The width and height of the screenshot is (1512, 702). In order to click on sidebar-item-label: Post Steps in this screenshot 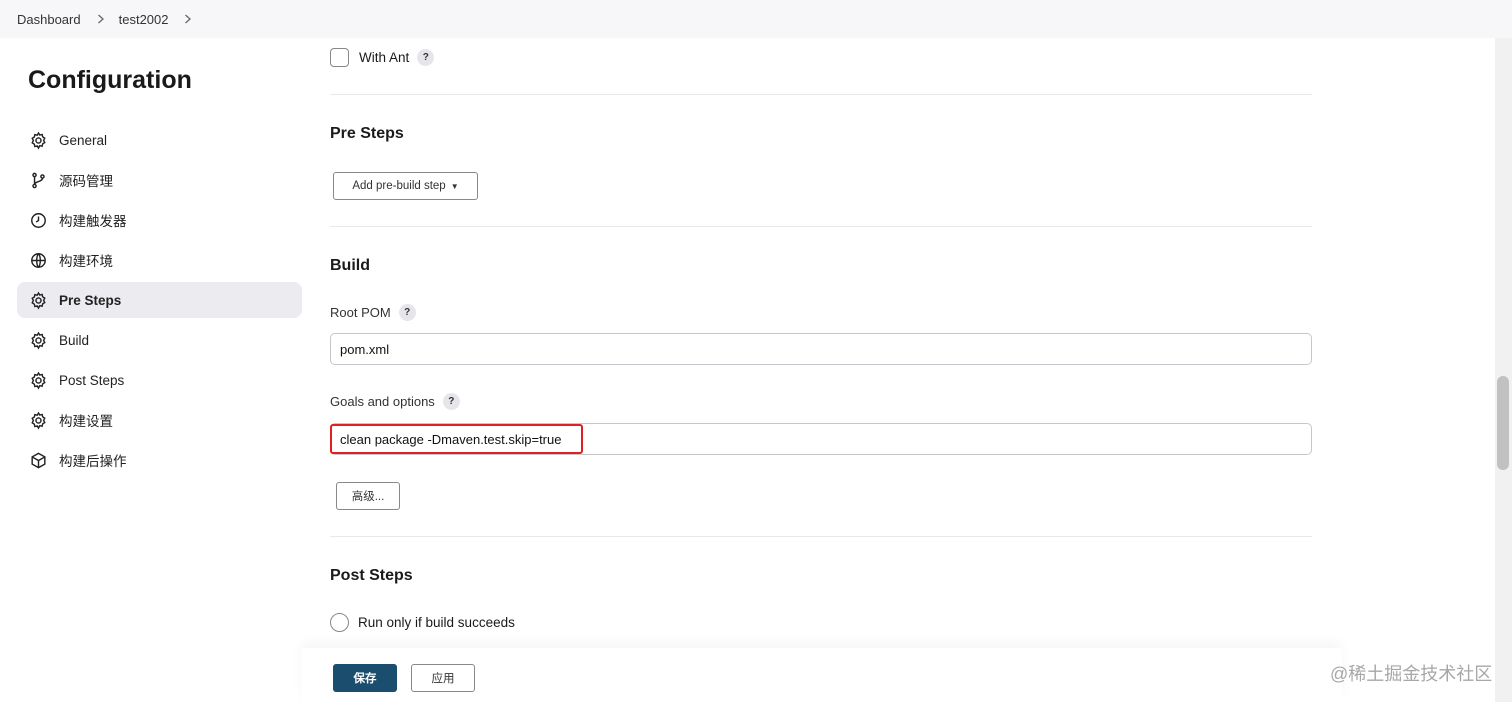, I will do `click(92, 380)`.